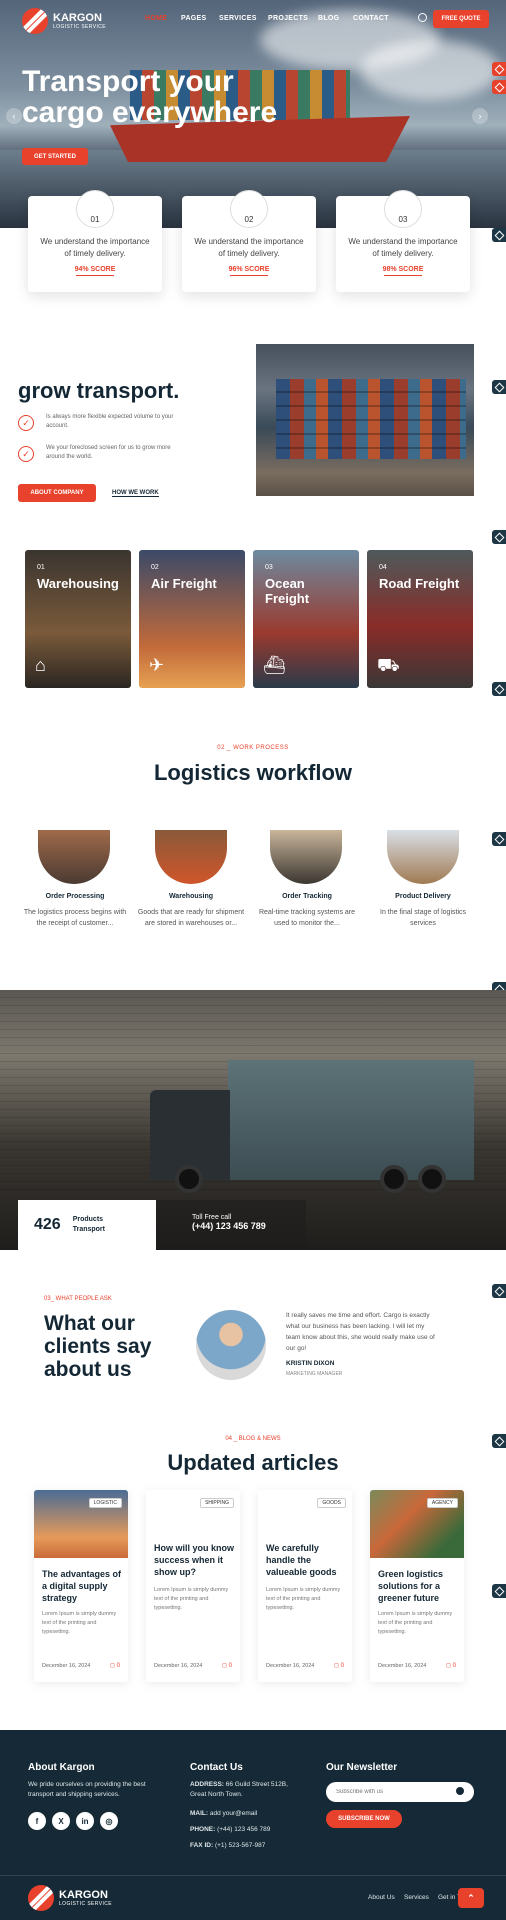 This screenshot has width=506, height=1920. Describe the element at coordinates (249, 1226) in the screenshot. I see `call-phone: (+44) 123 456 789` at that location.